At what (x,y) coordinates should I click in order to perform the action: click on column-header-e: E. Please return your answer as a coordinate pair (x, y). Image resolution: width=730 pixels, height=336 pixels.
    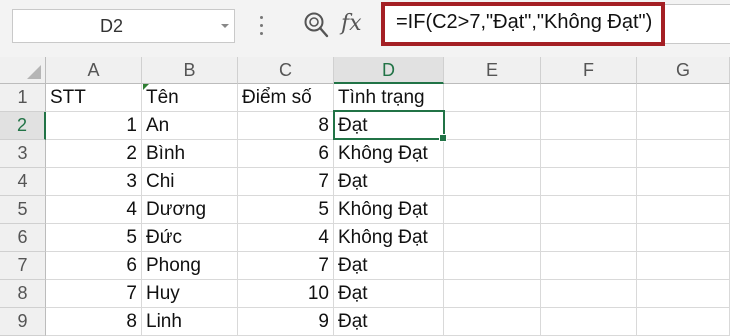
    Looking at the image, I should click on (492, 70).